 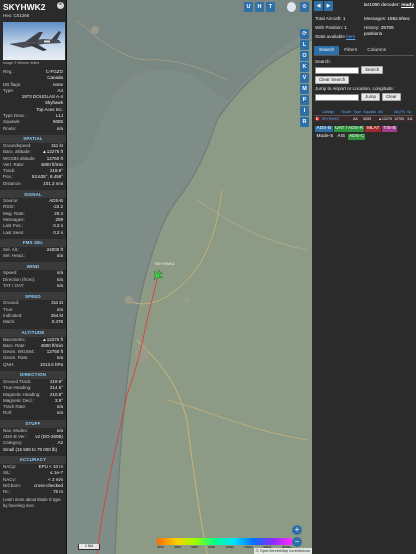 I want to click on section-wind: WIND, so click(x=33, y=266).